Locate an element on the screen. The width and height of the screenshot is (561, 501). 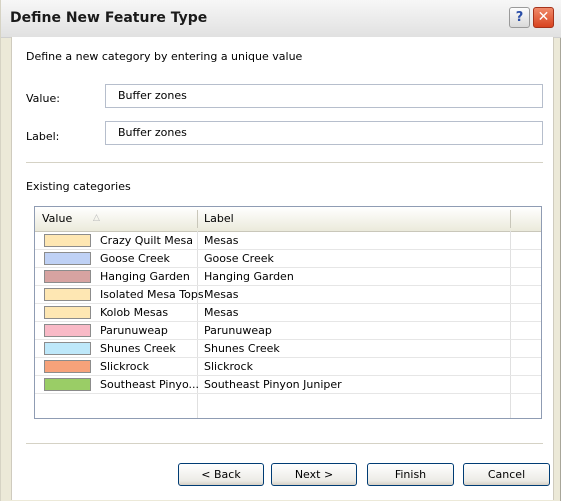
category-row: Shunes Creek Shunes Creek is located at coordinates (288, 349).